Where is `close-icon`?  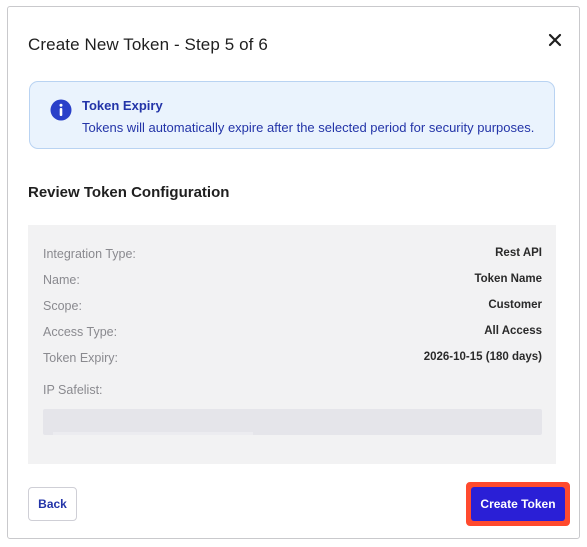 close-icon is located at coordinates (555, 40).